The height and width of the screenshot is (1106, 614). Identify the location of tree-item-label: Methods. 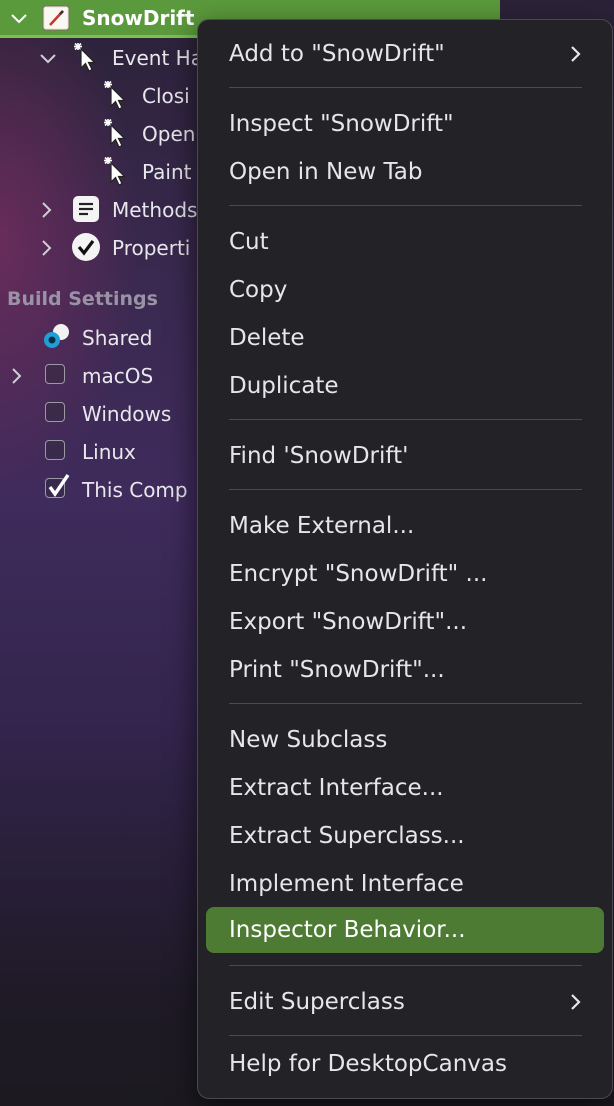
(155, 210).